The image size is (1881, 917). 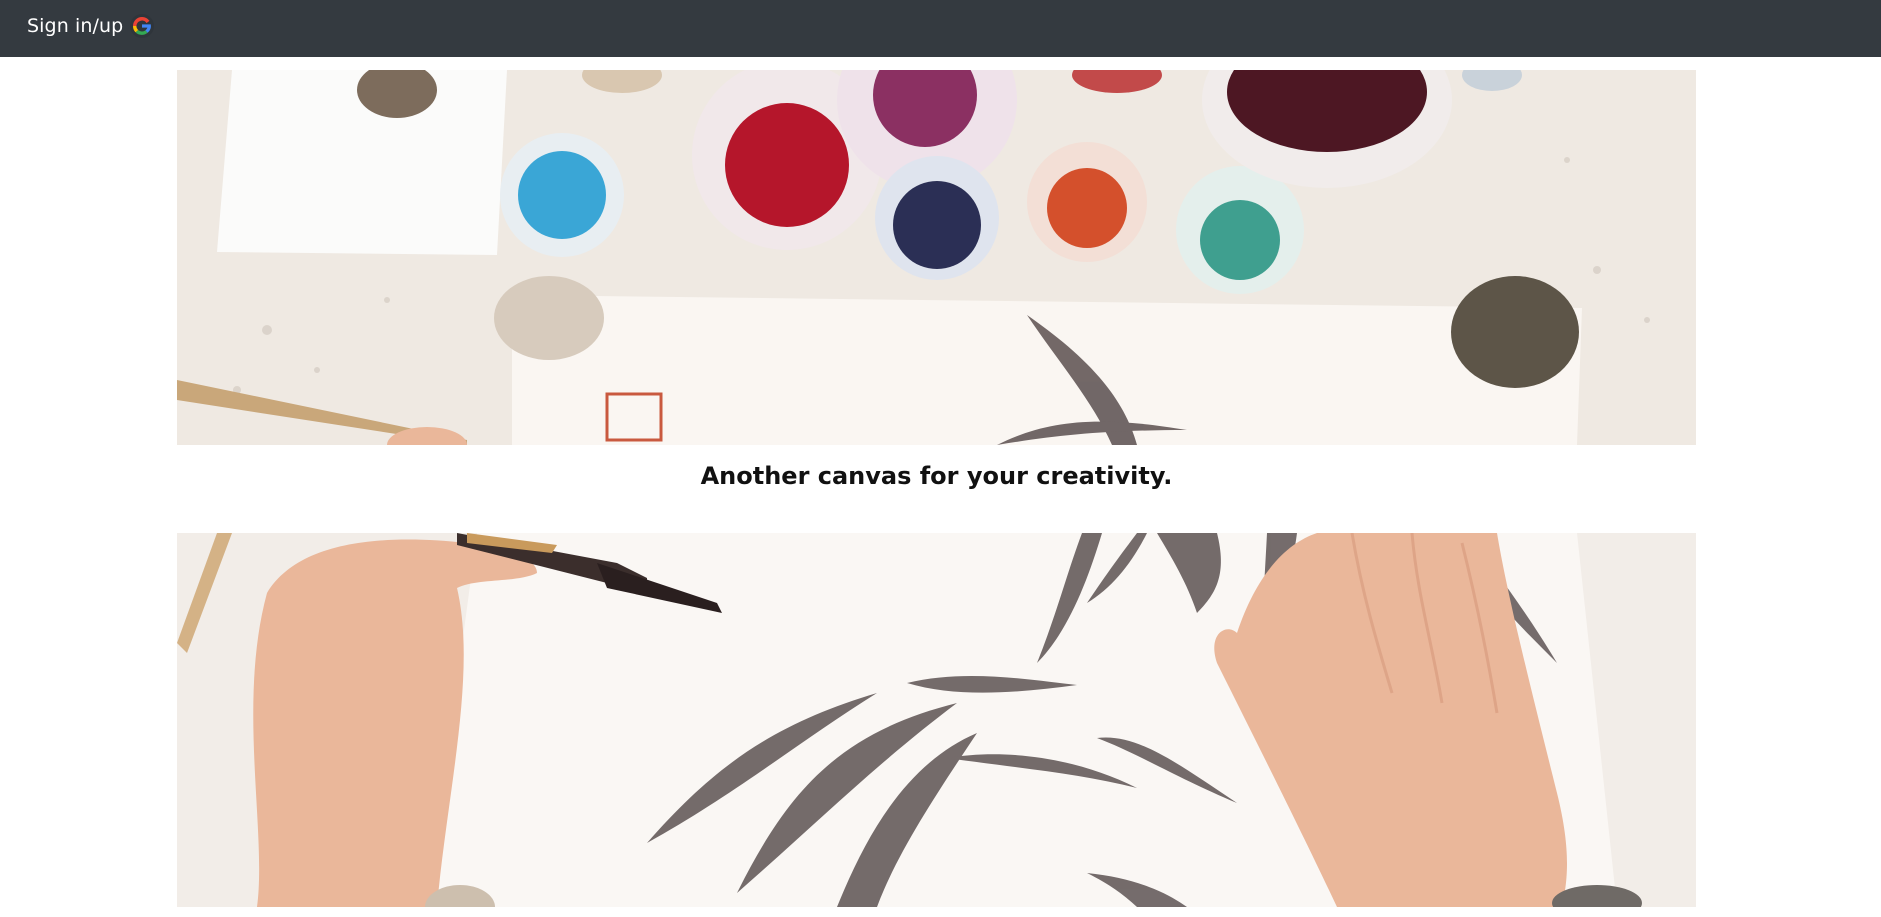 What do you see at coordinates (940, 28) in the screenshot?
I see `top-navbar: Sign in/up` at bounding box center [940, 28].